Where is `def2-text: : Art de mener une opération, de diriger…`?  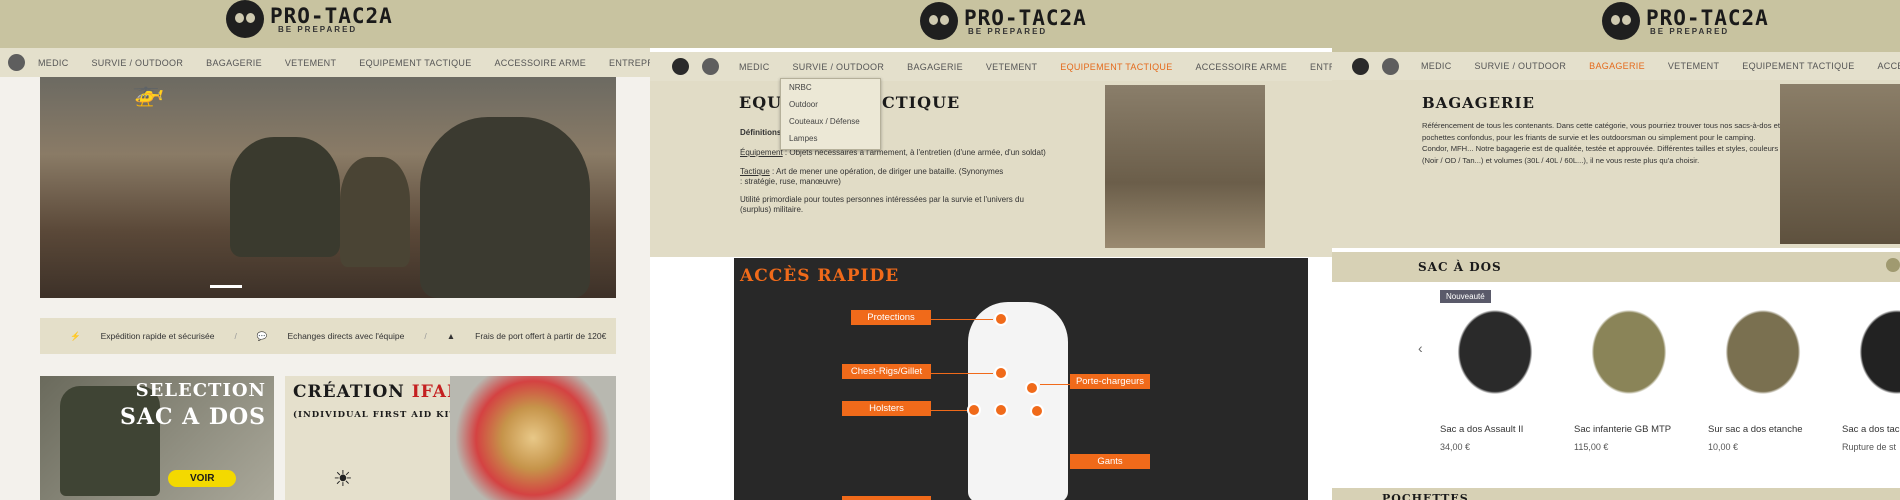
def2-text: : Art de mener une opération, de diriger… is located at coordinates (886, 171).